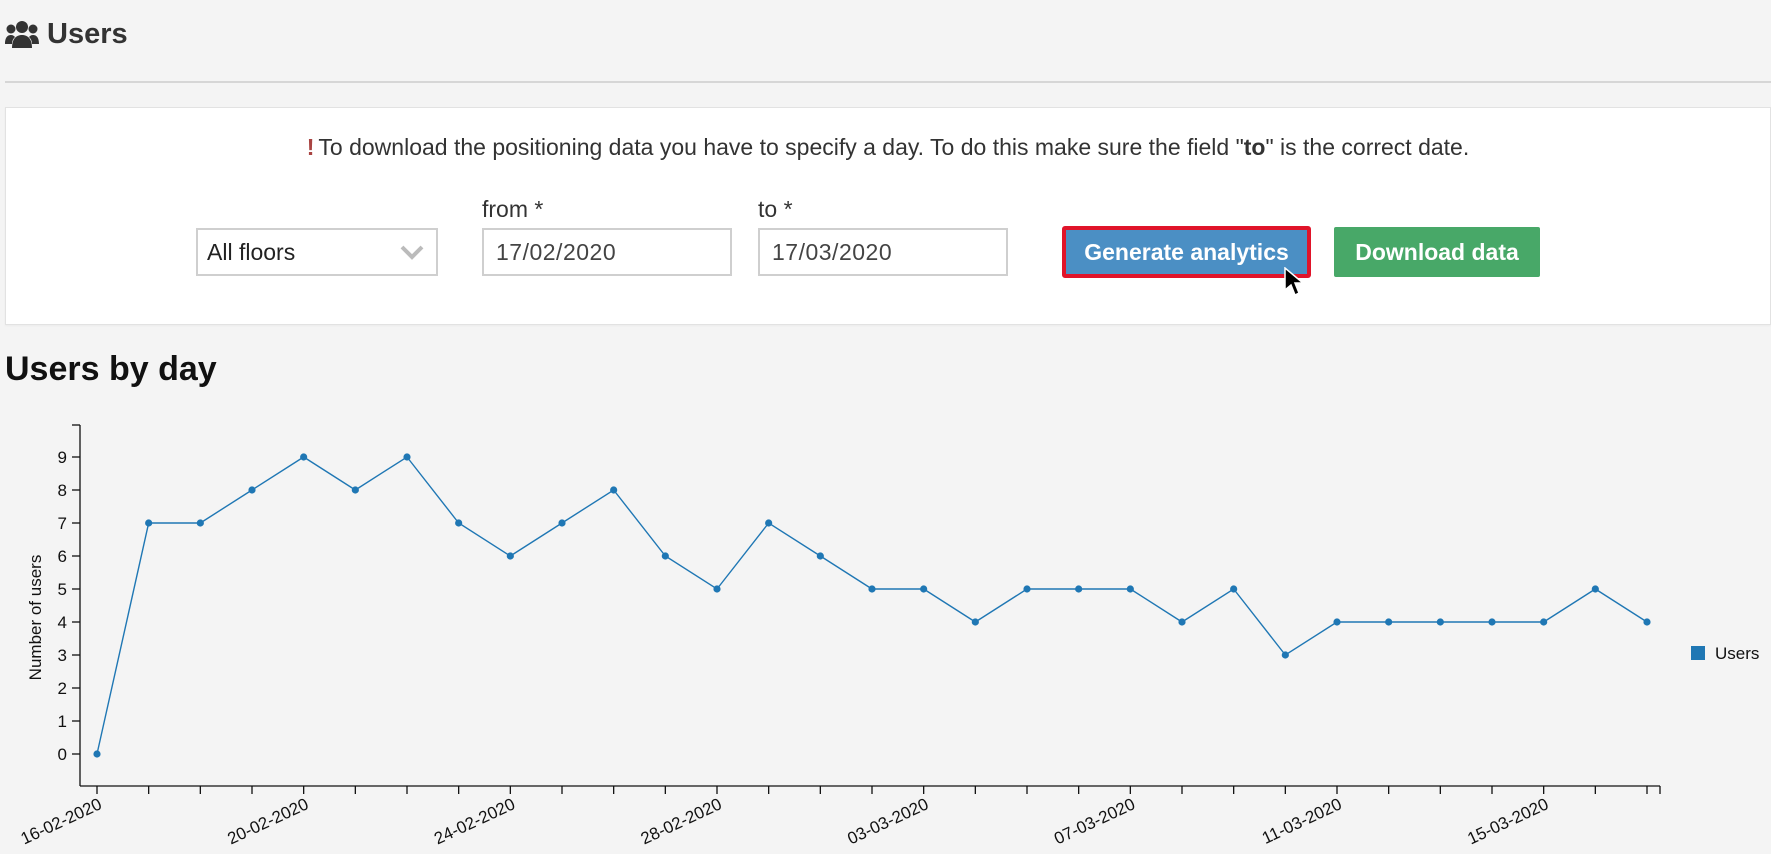 Image resolution: width=1771 pixels, height=854 pixels. What do you see at coordinates (61, 821) in the screenshot?
I see `x-tick-label: 16-02-2020` at bounding box center [61, 821].